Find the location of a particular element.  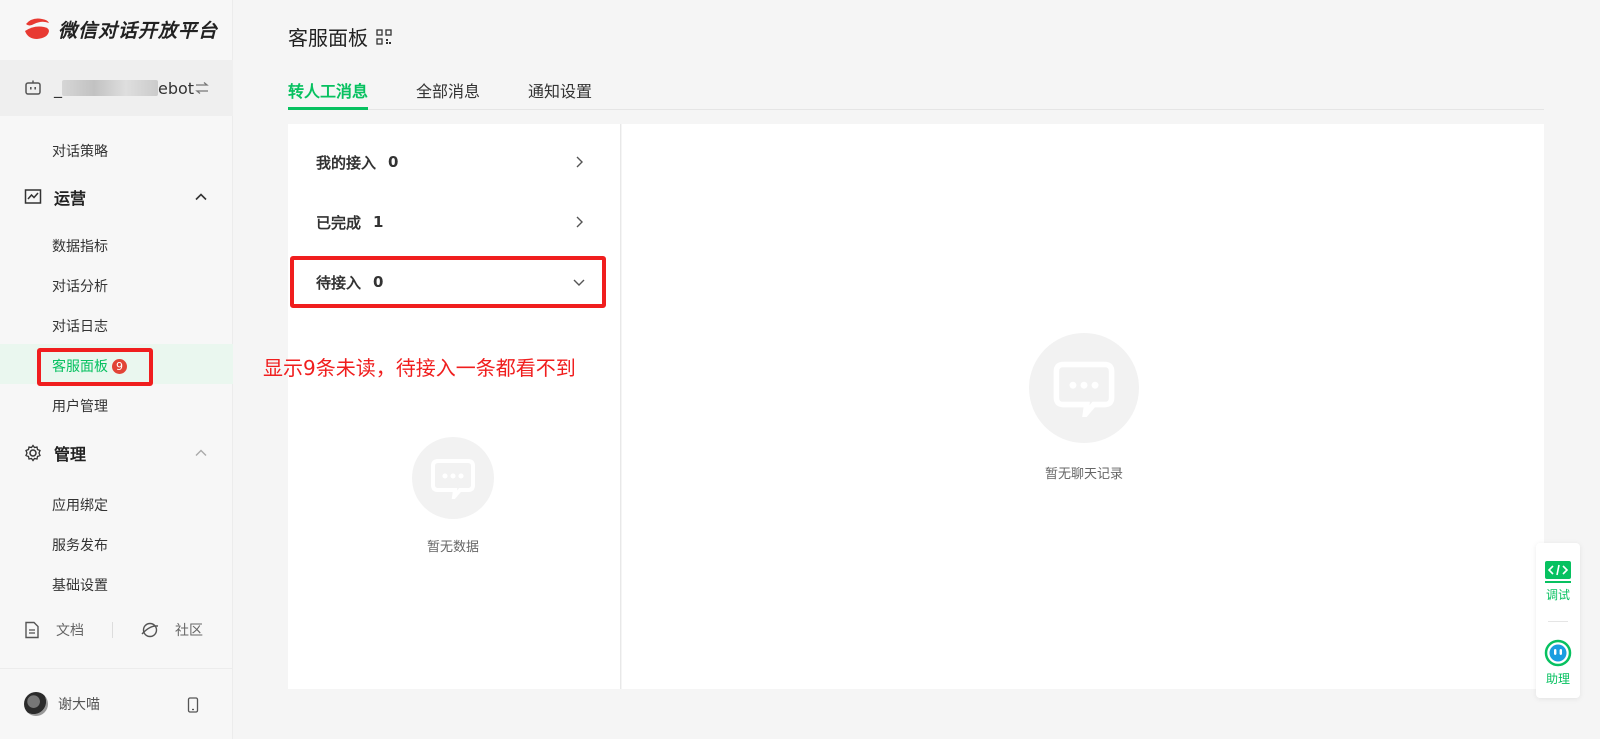

queue-count: 1 is located at coordinates (378, 222).